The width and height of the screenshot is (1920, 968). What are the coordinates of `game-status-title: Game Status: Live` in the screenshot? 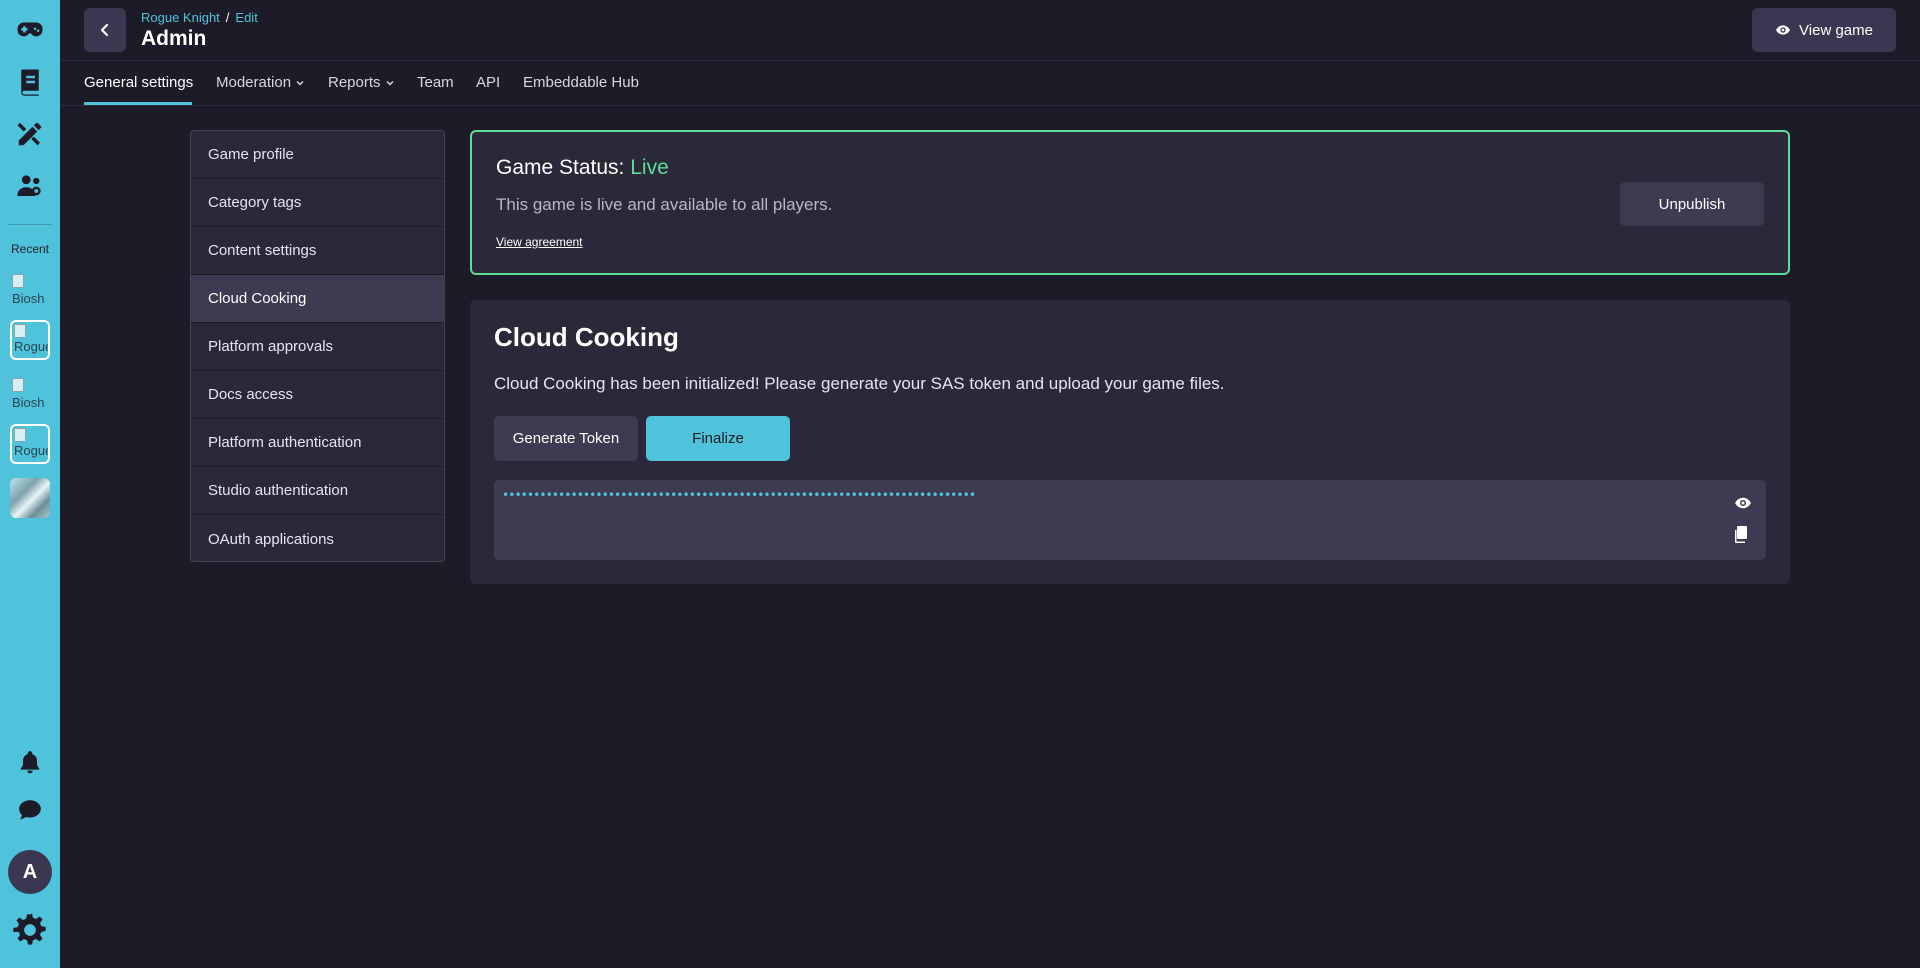 It's located at (582, 168).